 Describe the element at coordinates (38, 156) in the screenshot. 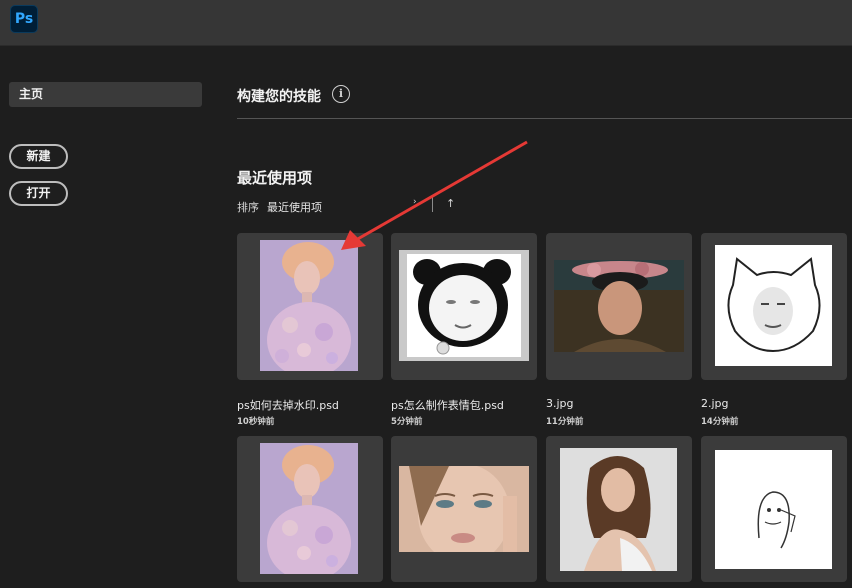

I see `new-button: 新建` at that location.